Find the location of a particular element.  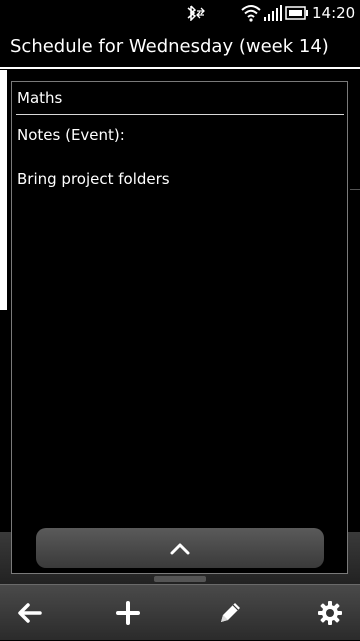

collapse-button is located at coordinates (180, 548).